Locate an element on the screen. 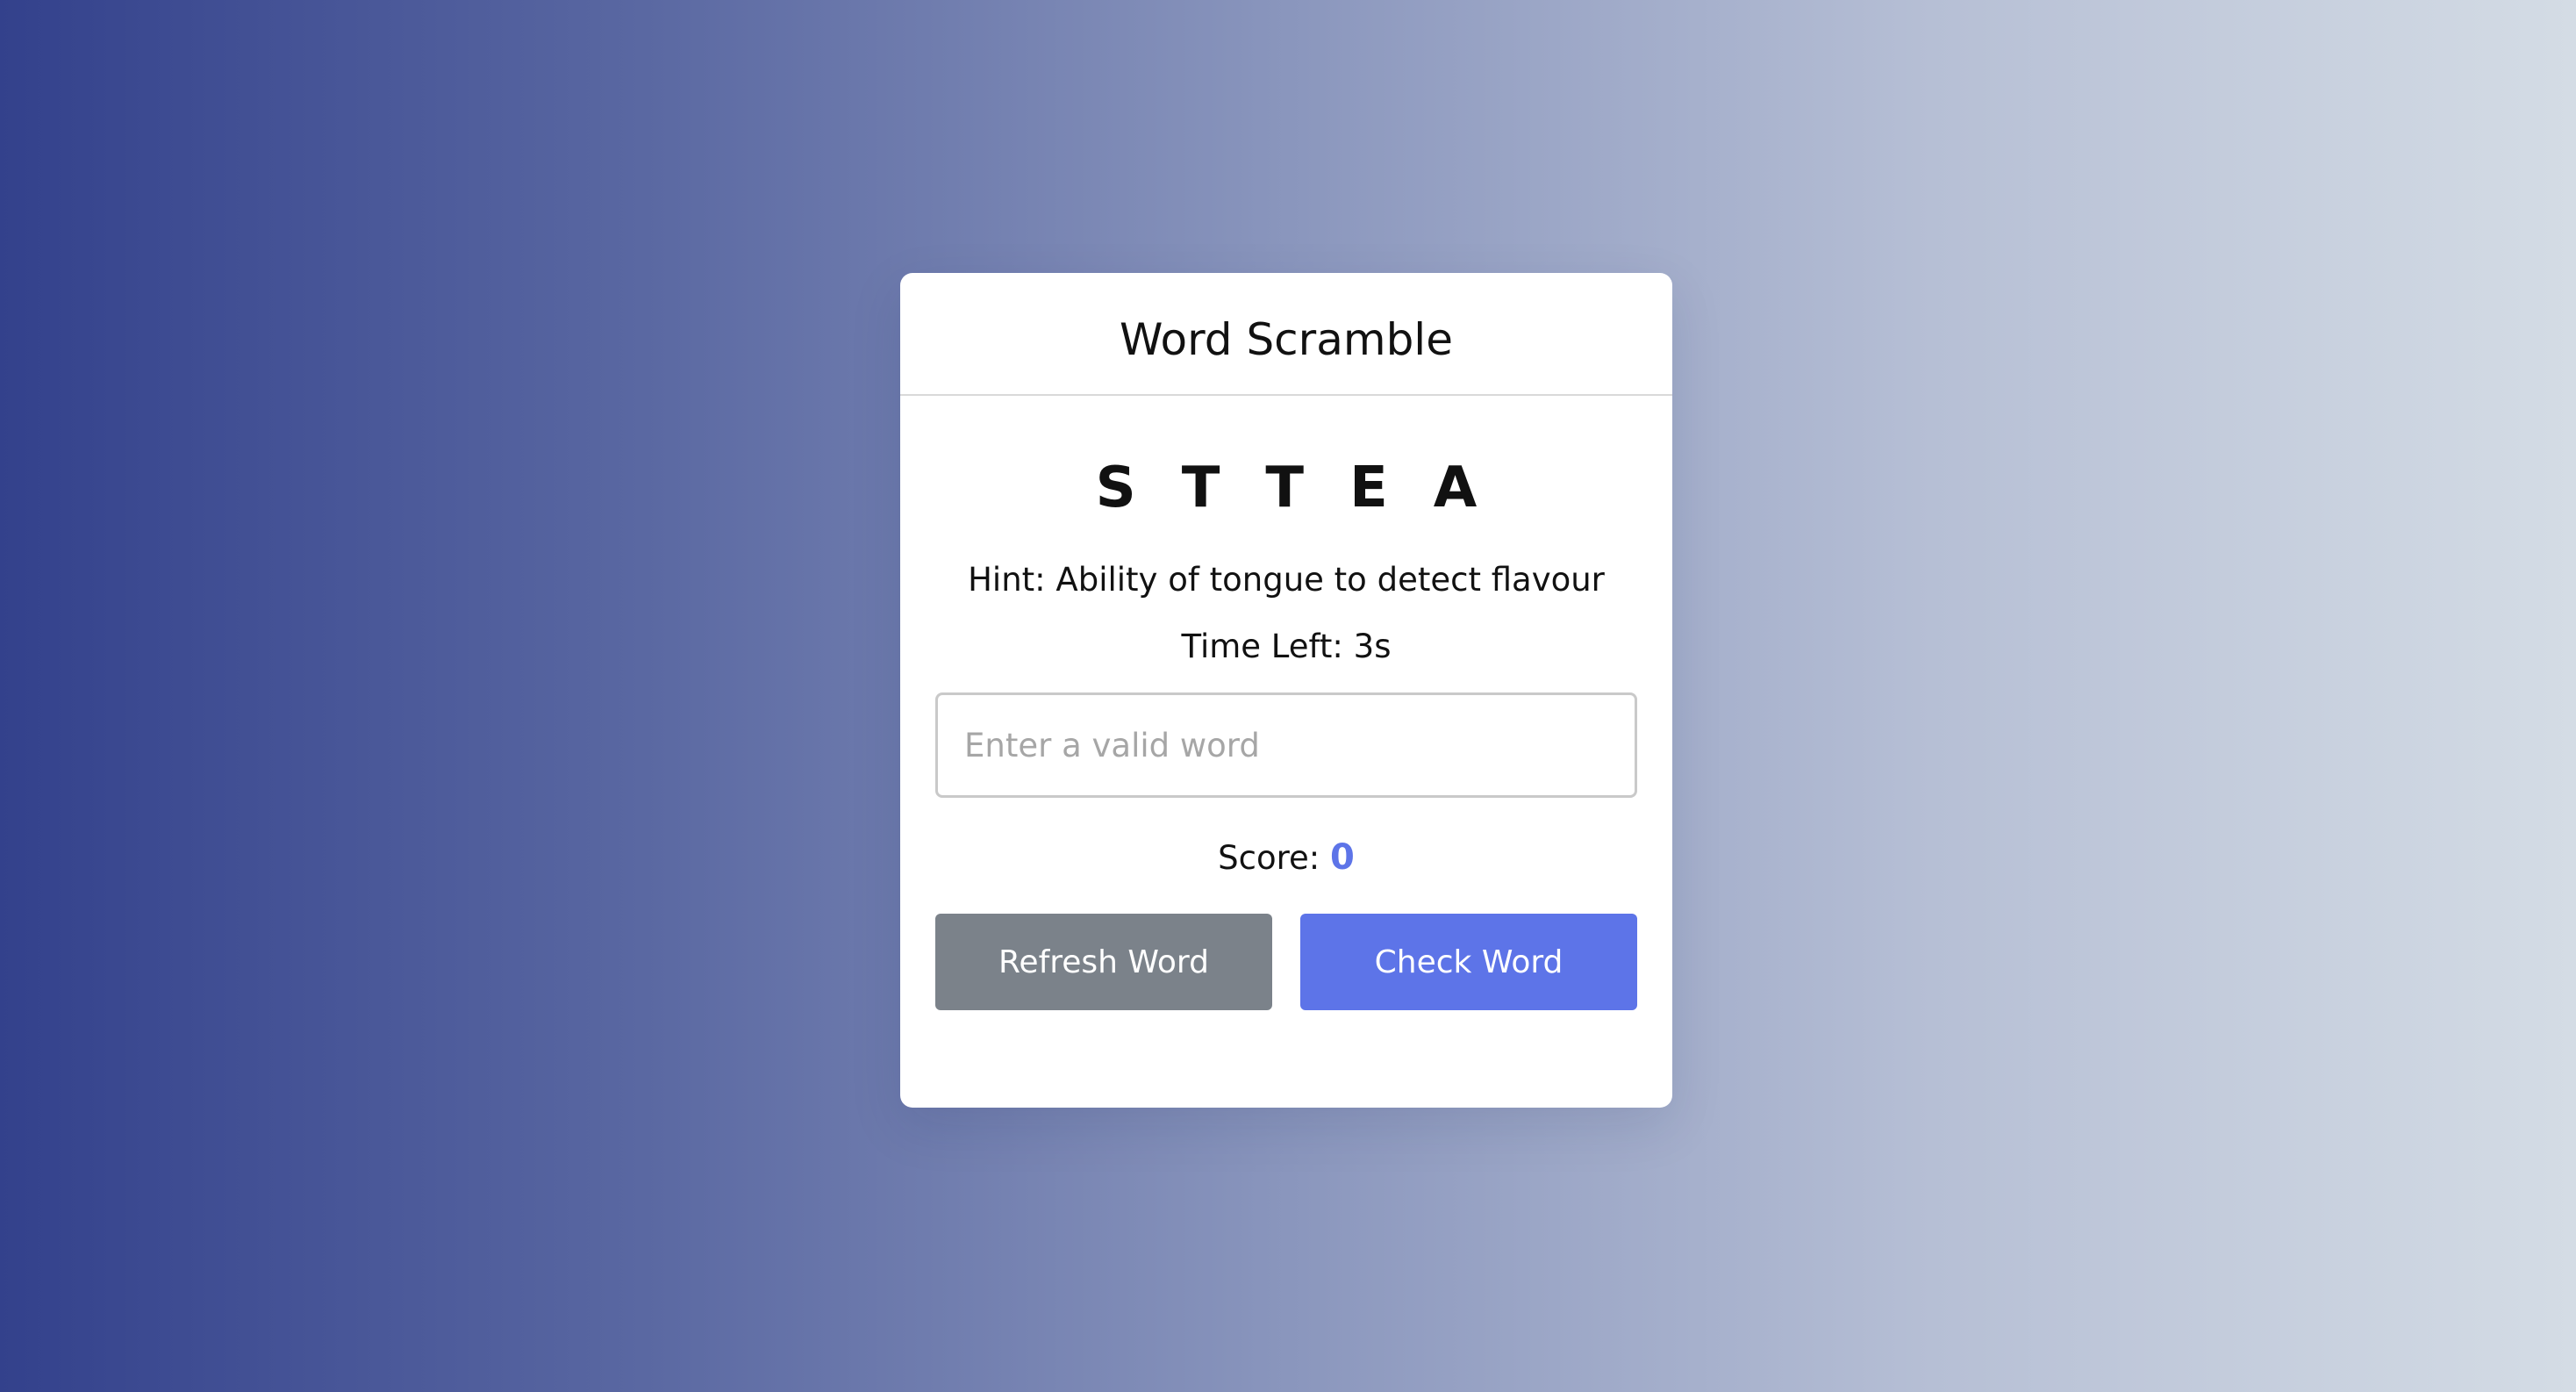 This screenshot has height=1392, width=2576. card-header: Word Scramble is located at coordinates (1286, 334).